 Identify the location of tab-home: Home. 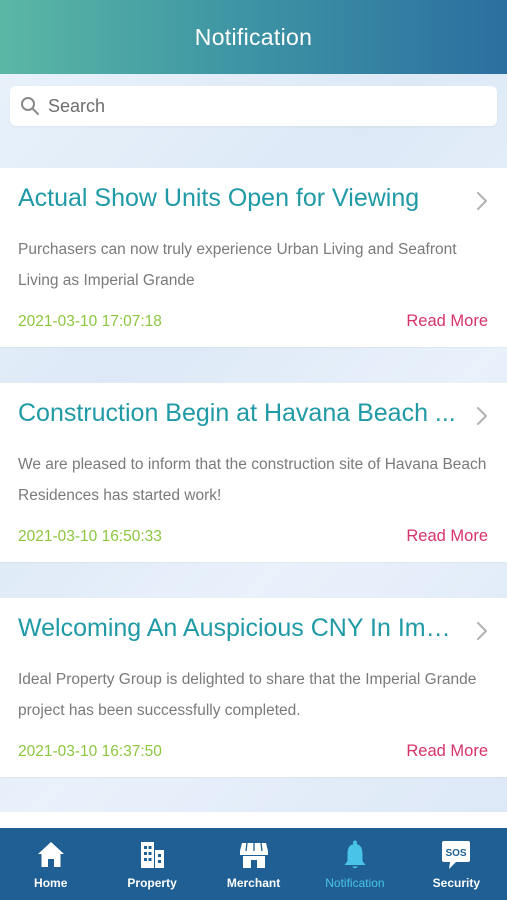
(50, 864).